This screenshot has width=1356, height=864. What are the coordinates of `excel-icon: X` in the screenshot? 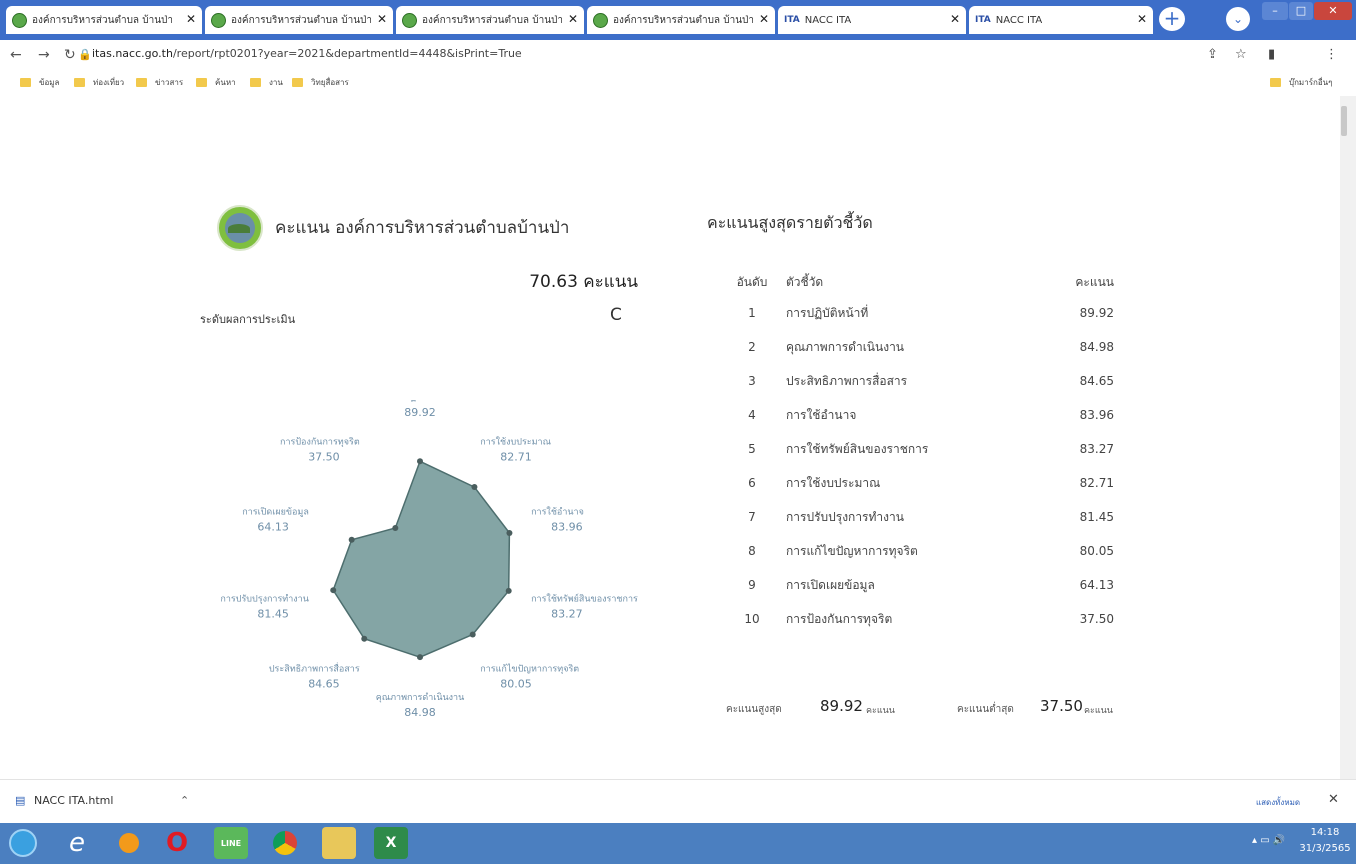 It's located at (391, 843).